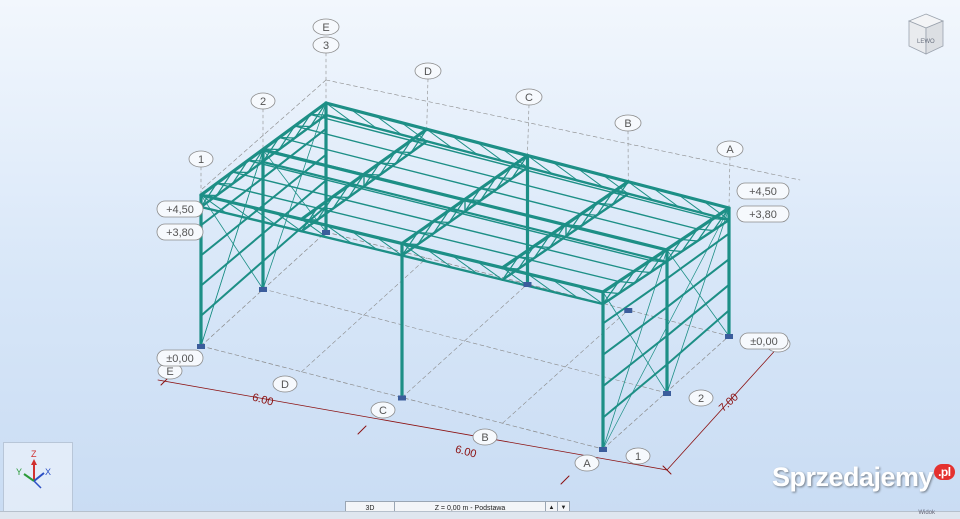 Image resolution: width=960 pixels, height=519 pixels. I want to click on grid-bubble-C-back: C, so click(529, 97).